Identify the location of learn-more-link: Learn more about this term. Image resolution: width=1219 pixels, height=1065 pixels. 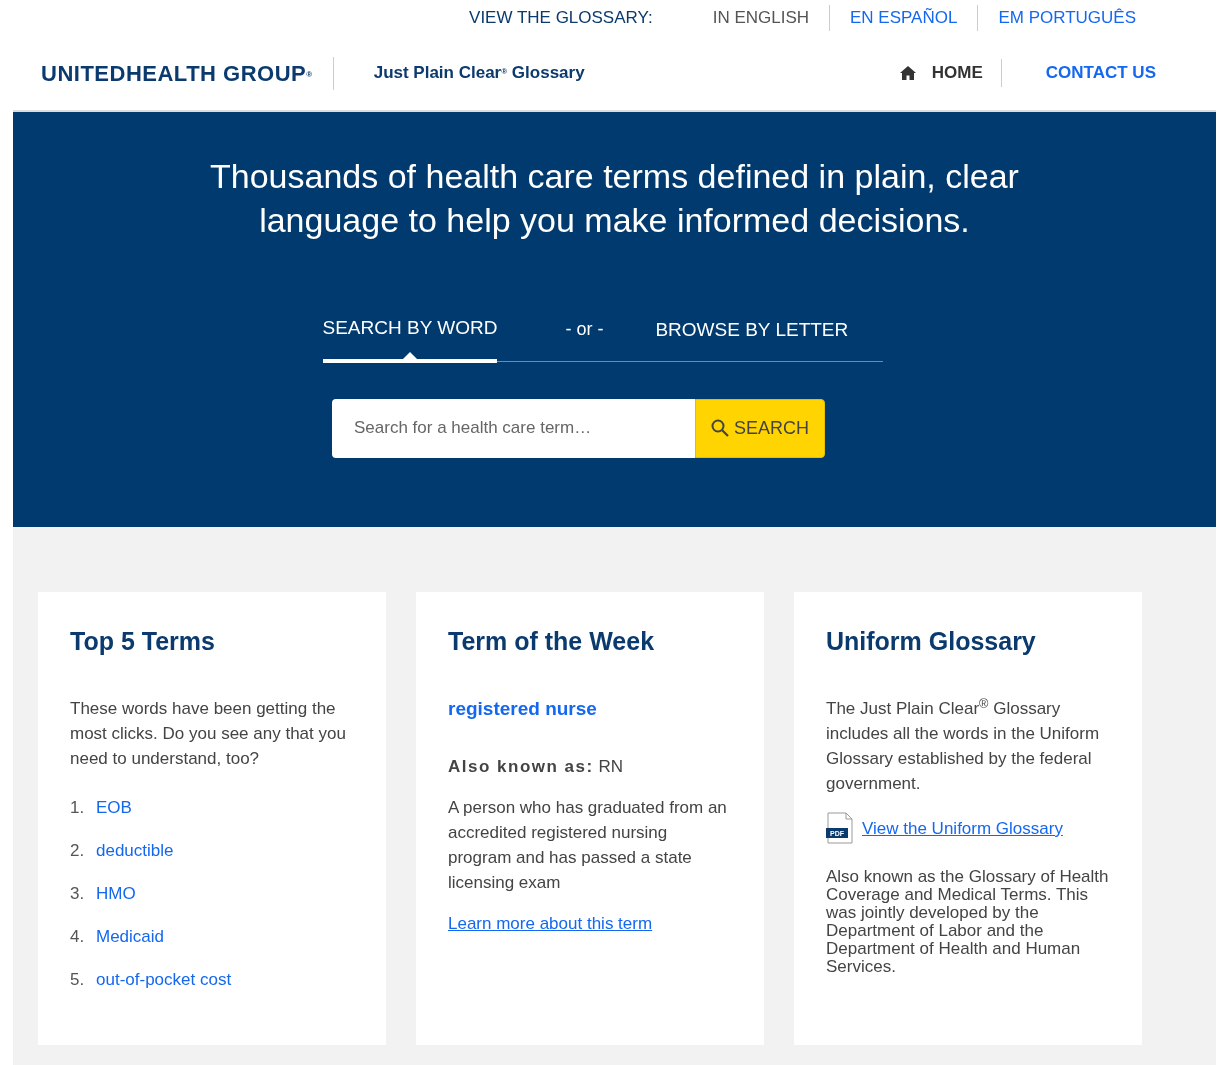
(550, 923).